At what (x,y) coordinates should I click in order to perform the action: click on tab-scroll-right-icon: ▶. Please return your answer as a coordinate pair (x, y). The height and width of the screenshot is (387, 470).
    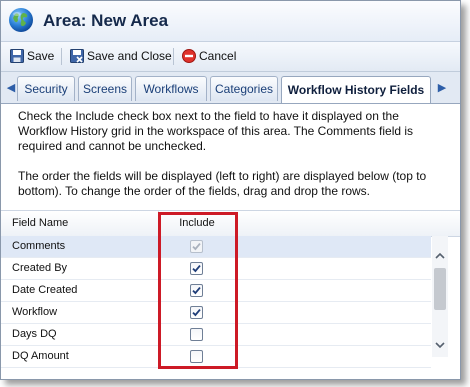
    Looking at the image, I should click on (442, 87).